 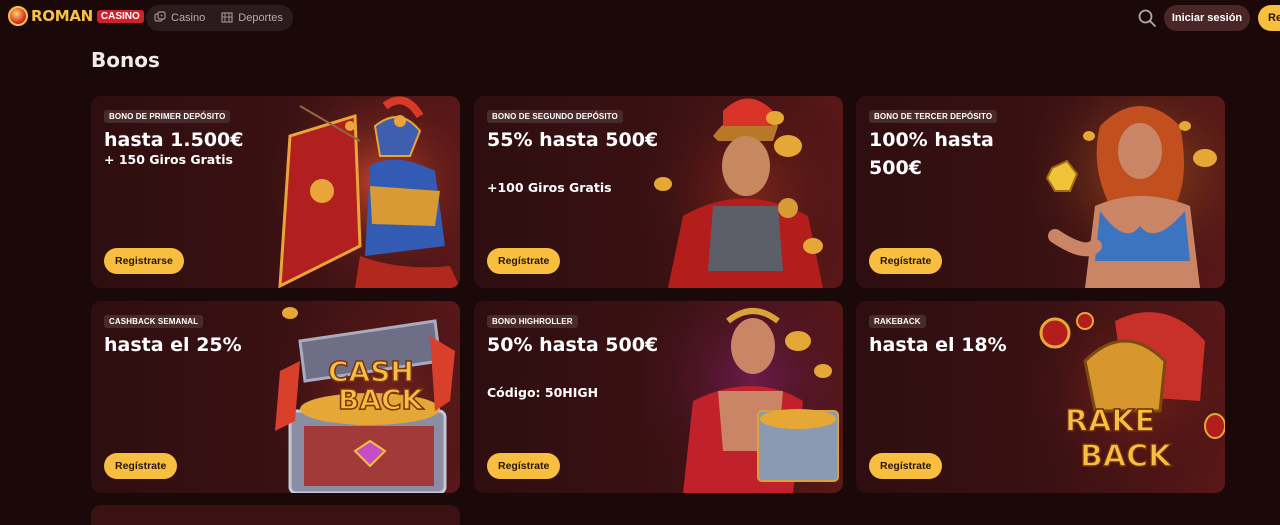 I want to click on bonus-tag: CASHBACK SEMANAL, so click(x=154, y=321).